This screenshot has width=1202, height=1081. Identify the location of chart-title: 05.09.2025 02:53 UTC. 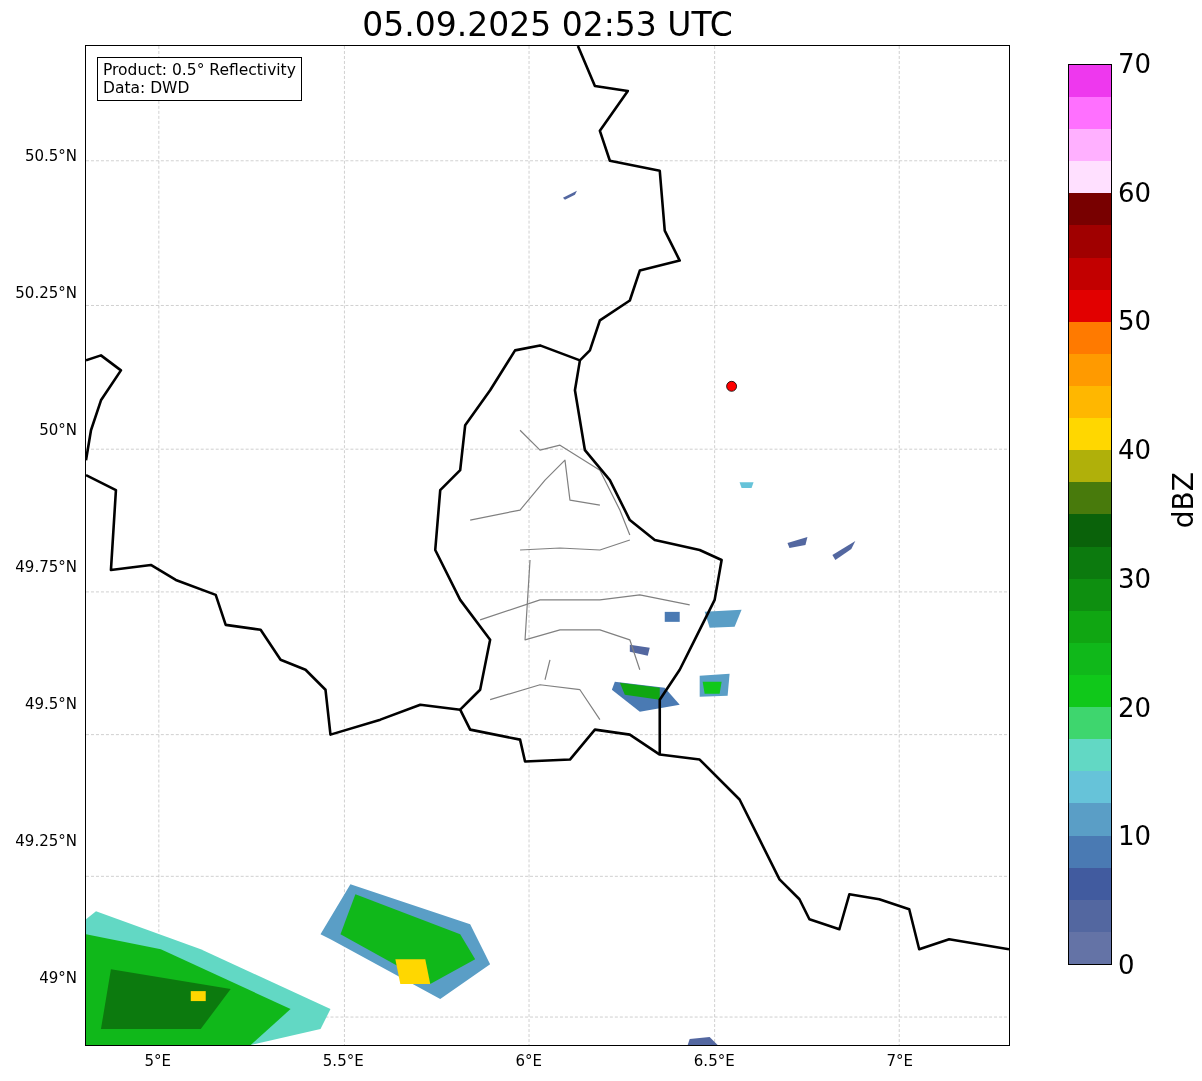
(547, 25).